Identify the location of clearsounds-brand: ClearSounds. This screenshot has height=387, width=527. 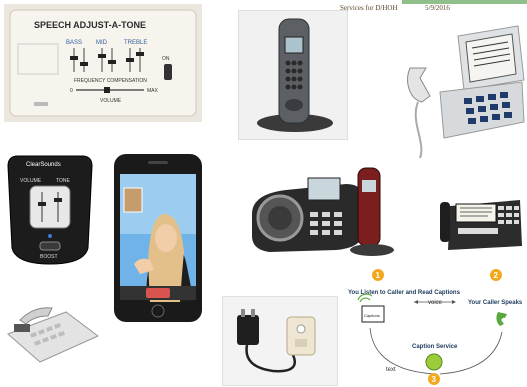
(43, 165).